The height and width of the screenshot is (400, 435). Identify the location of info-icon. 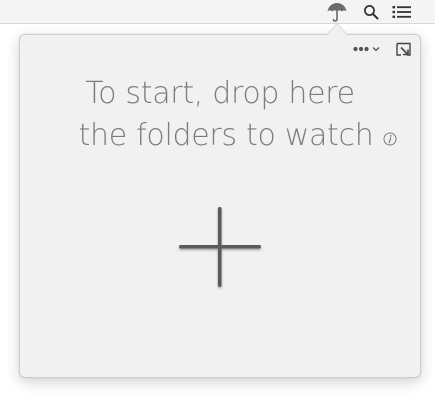
(390, 139).